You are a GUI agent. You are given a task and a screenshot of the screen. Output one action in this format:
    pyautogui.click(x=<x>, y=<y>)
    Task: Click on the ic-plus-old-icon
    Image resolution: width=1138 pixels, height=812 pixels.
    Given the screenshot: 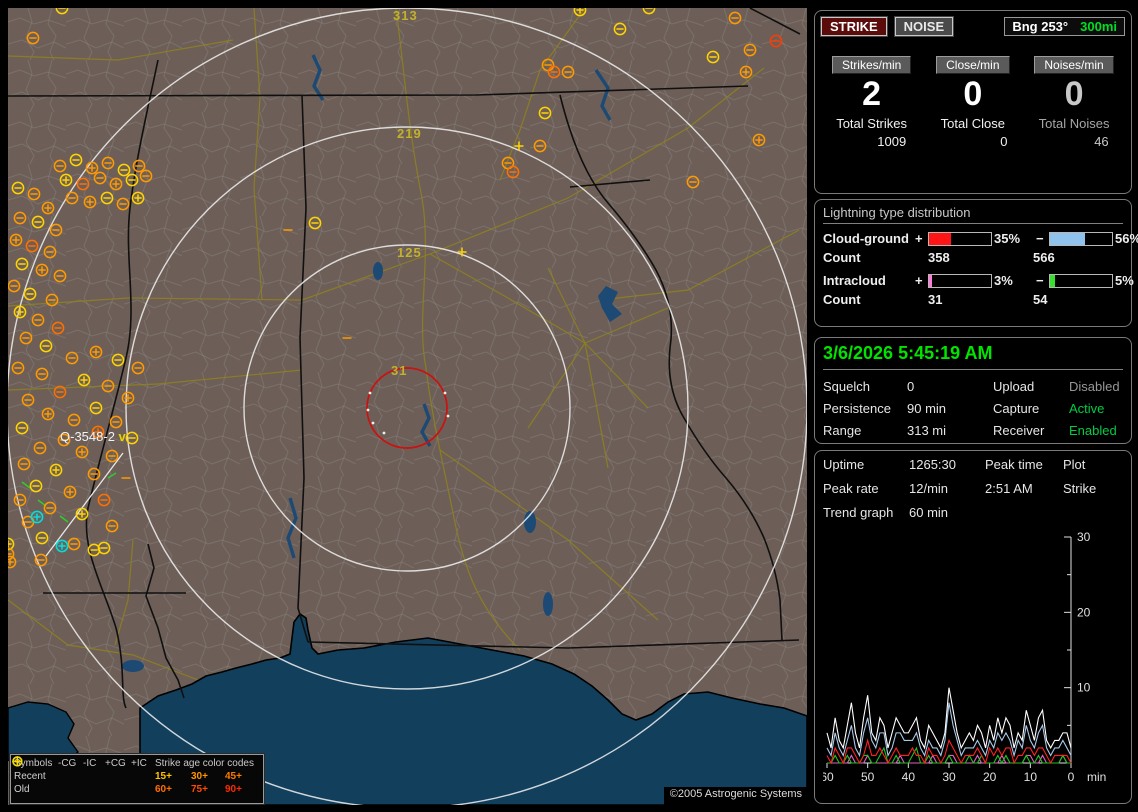 What is the action you would take?
    pyautogui.click(x=80, y=776)
    